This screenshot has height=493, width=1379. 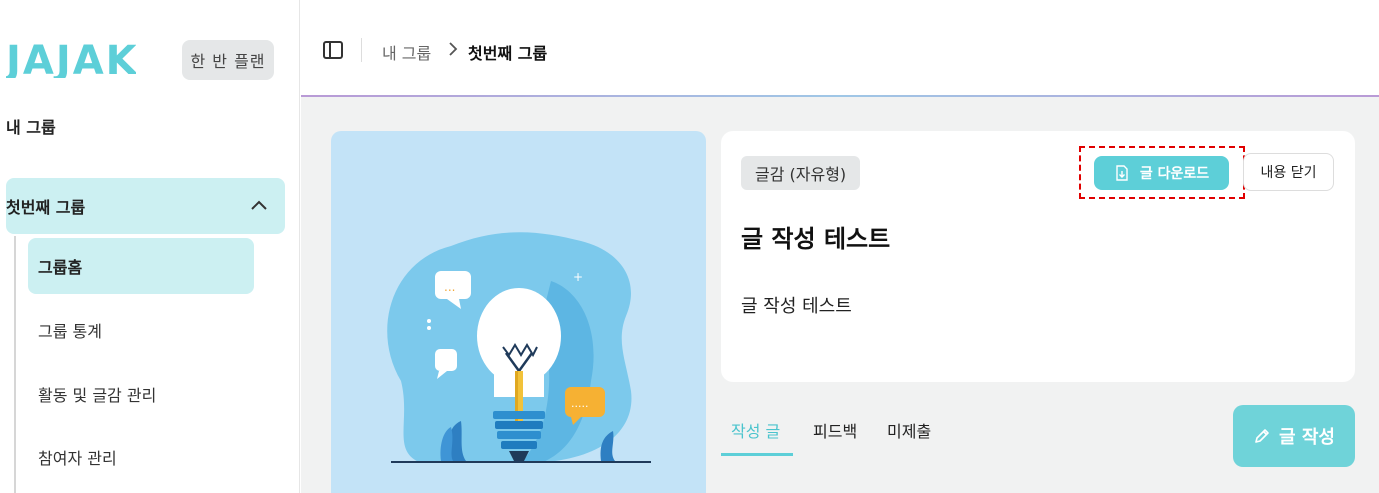 What do you see at coordinates (141, 266) in the screenshot?
I see `sidebar-item-group-home: 그룹홈` at bounding box center [141, 266].